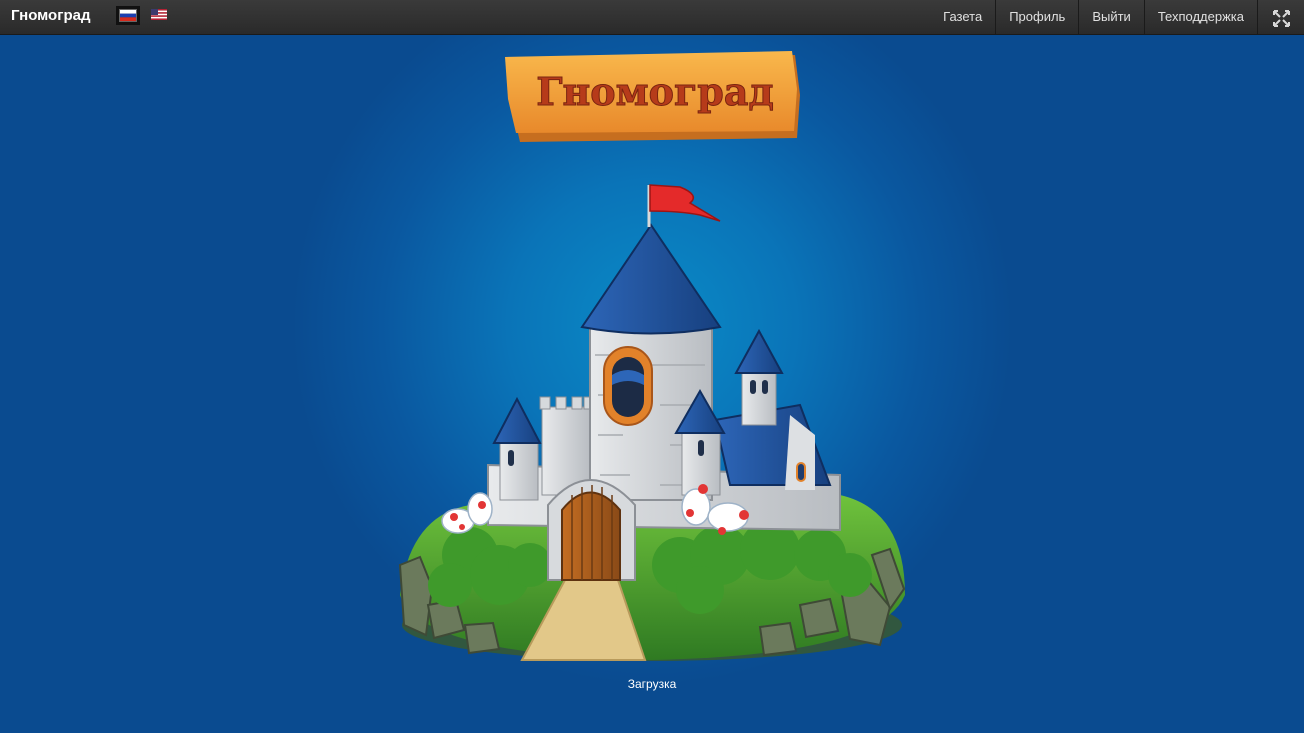  I want to click on logo-board: Гномоград, so click(652, 96).